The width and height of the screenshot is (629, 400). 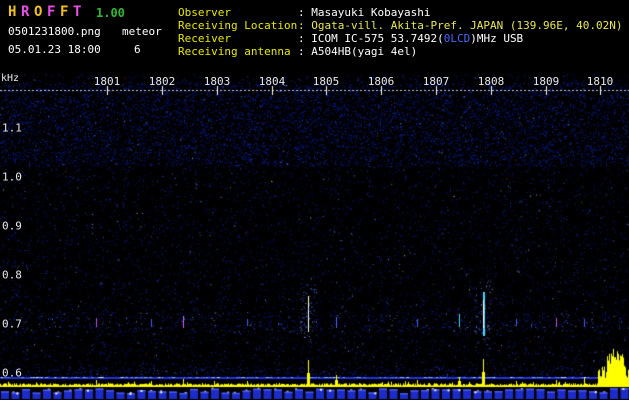 I want to click on info-value-part: : ICOM IC-575 53.7492(, so click(x=371, y=38).